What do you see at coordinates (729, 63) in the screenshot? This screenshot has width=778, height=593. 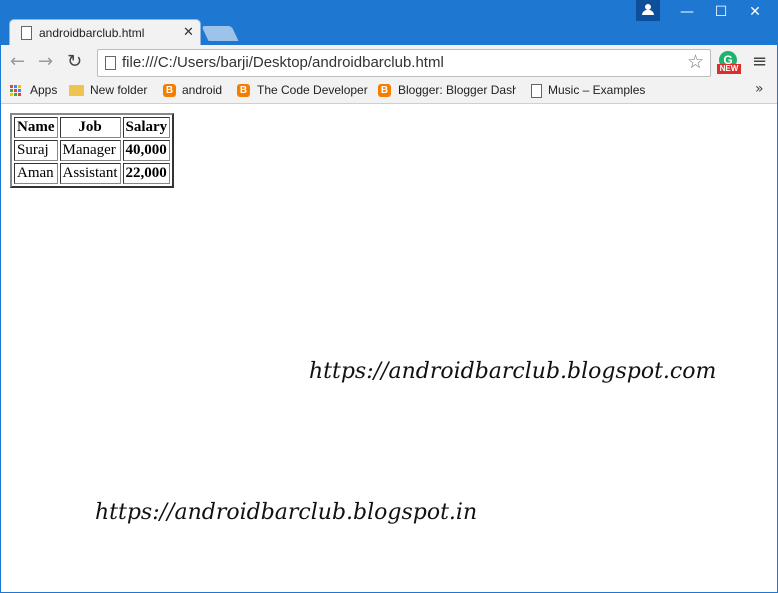 I see `grammarly-extension-button: G NEW` at bounding box center [729, 63].